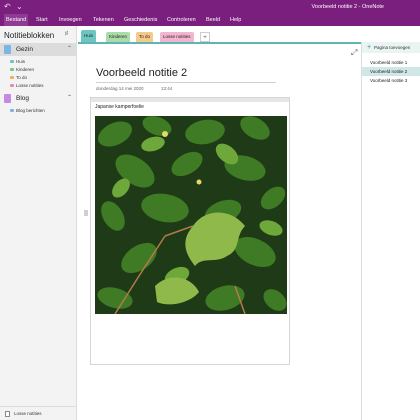 The width and height of the screenshot is (420, 420). I want to click on add-page-button: + Pagina toevoegen, so click(391, 47).